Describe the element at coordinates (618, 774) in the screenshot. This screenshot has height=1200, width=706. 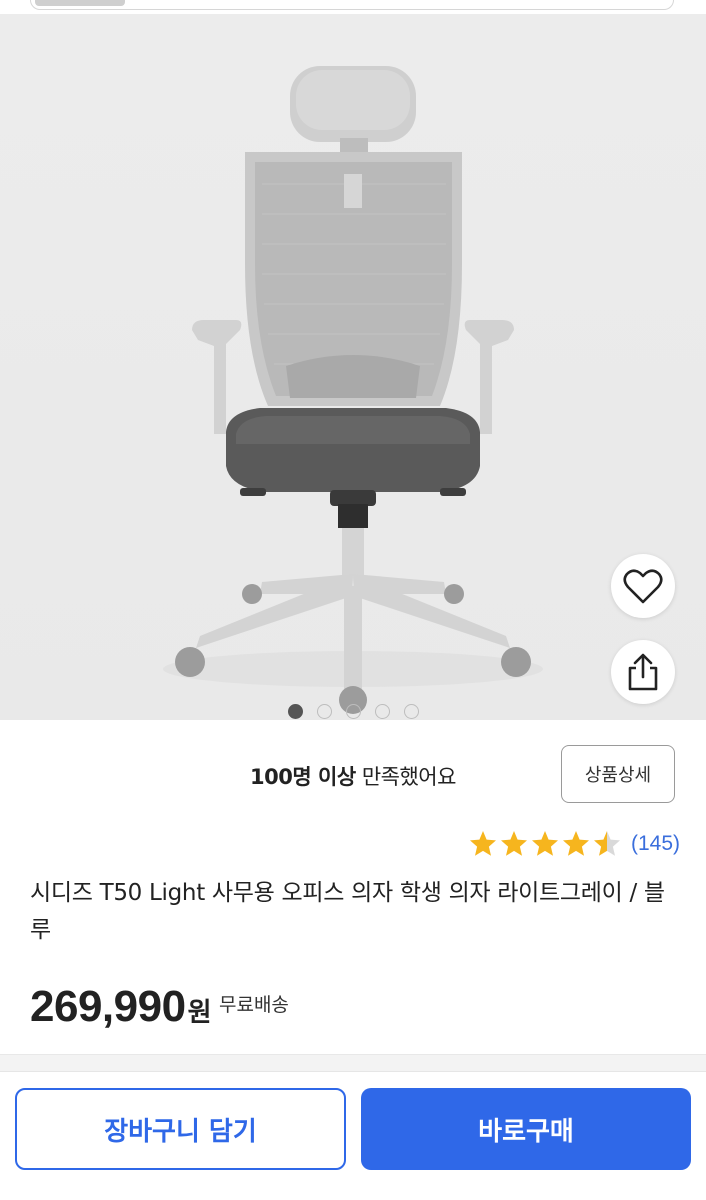
I see `product-detail-button: 상품상세` at that location.